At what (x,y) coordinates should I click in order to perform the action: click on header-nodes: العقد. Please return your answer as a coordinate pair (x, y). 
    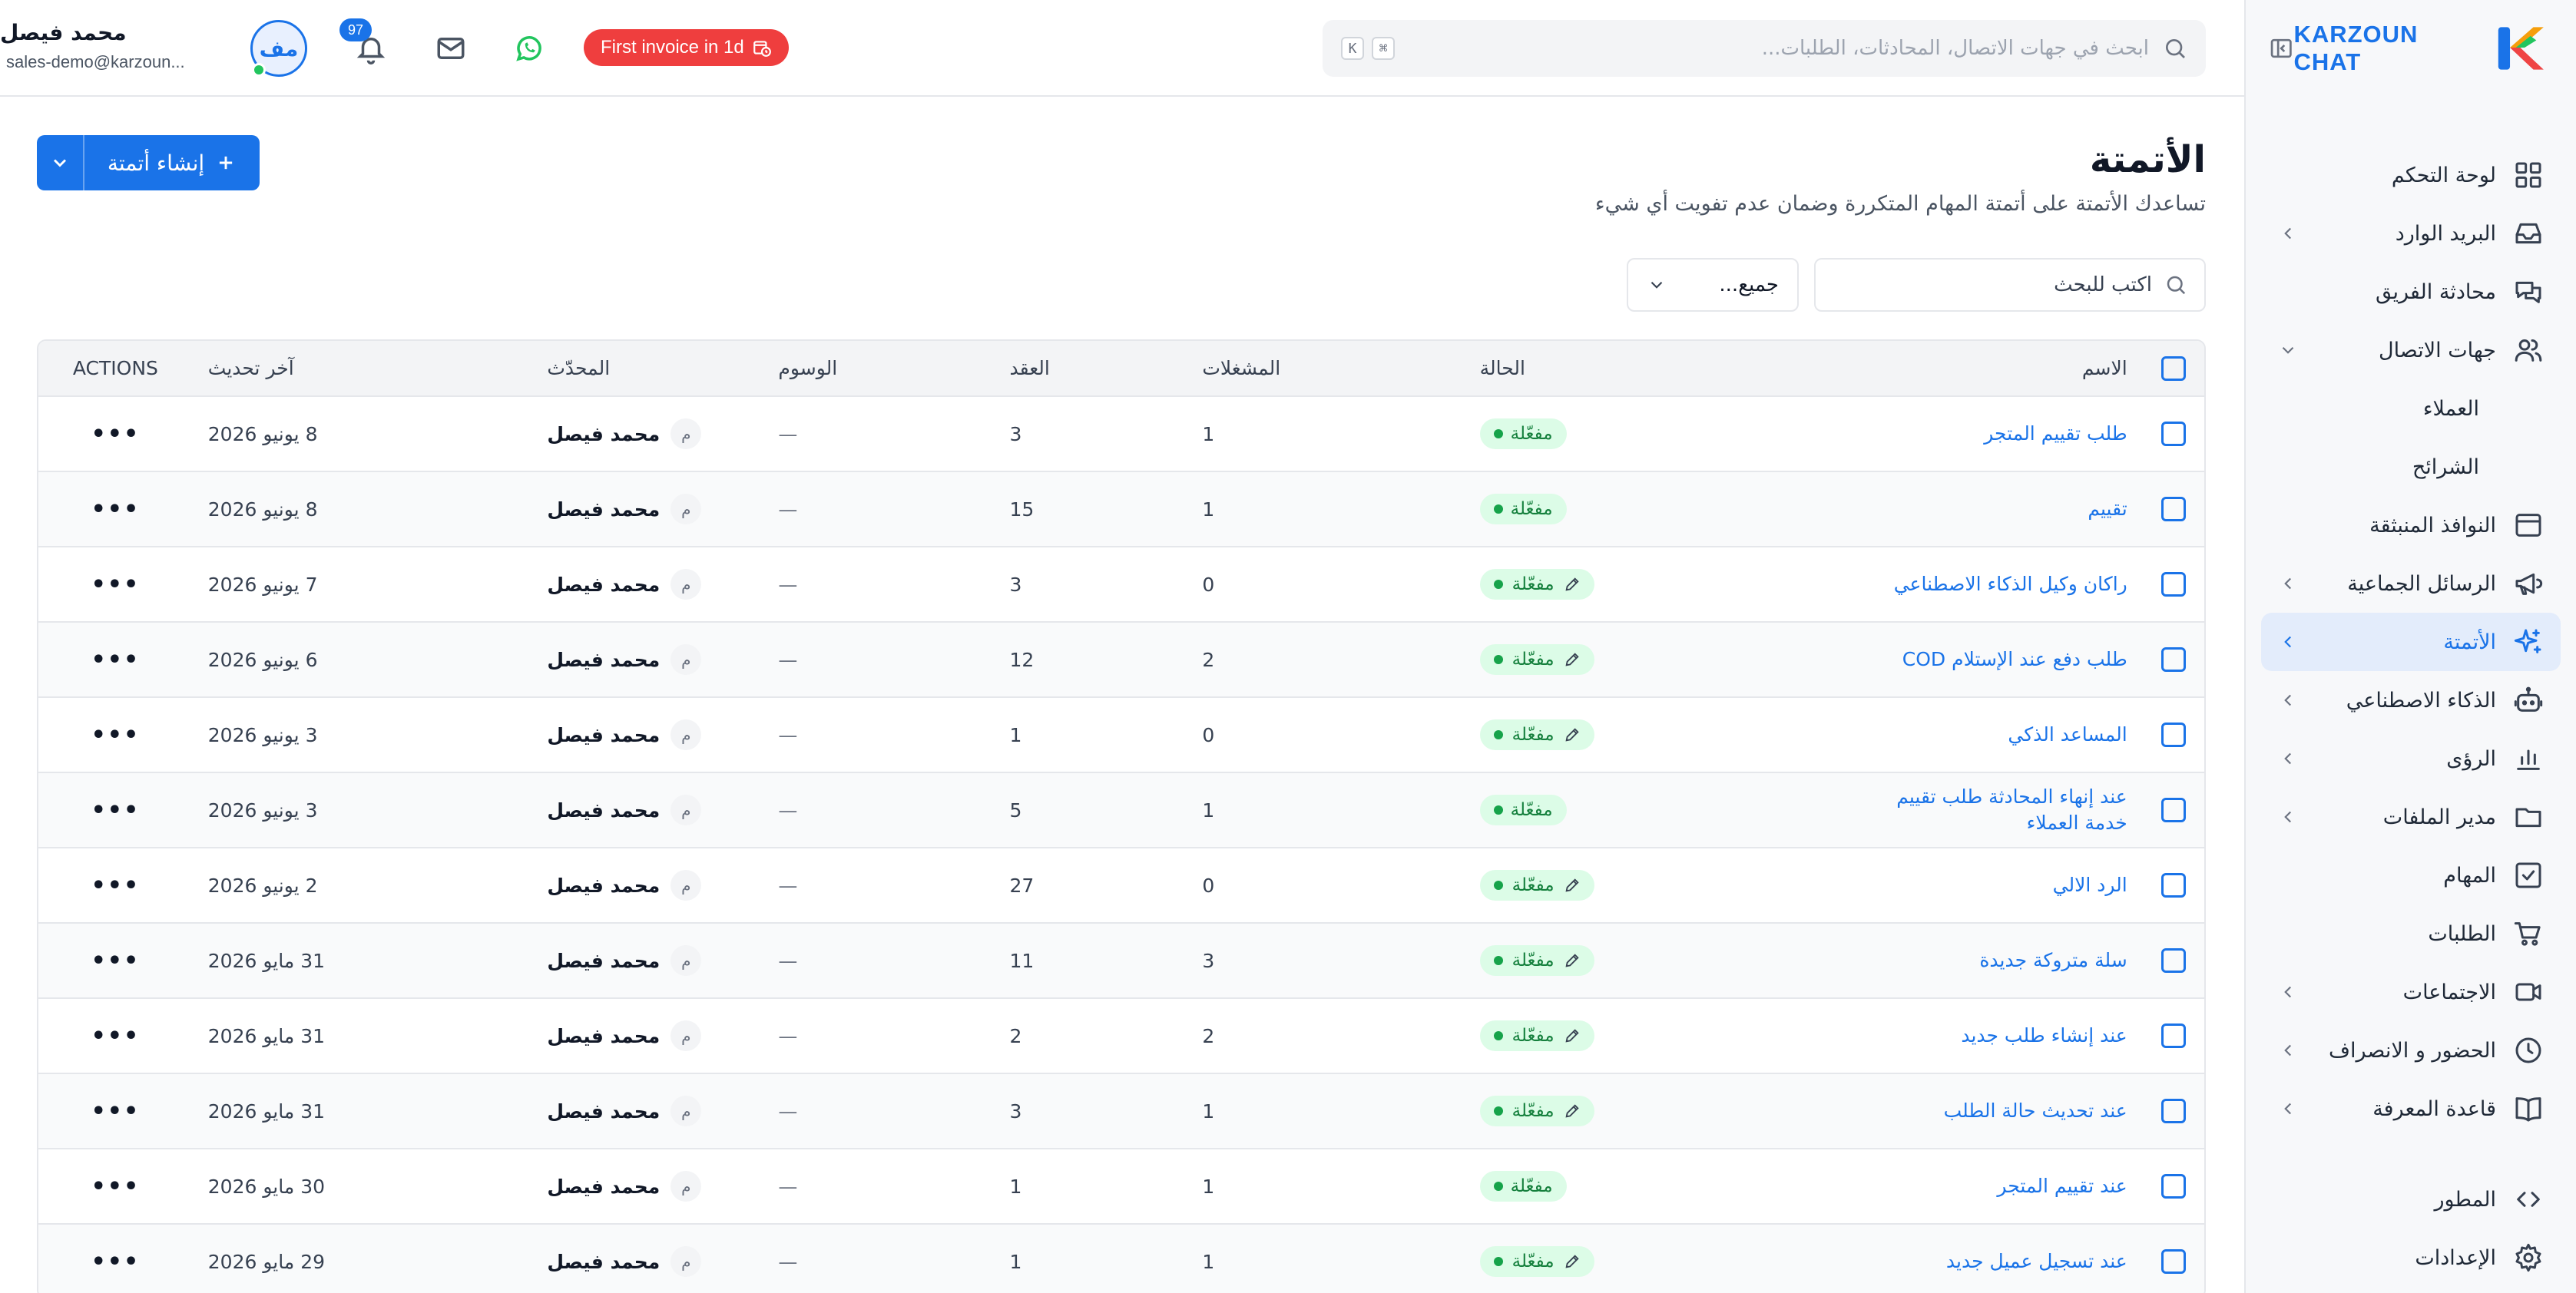
    Looking at the image, I should click on (1090, 369).